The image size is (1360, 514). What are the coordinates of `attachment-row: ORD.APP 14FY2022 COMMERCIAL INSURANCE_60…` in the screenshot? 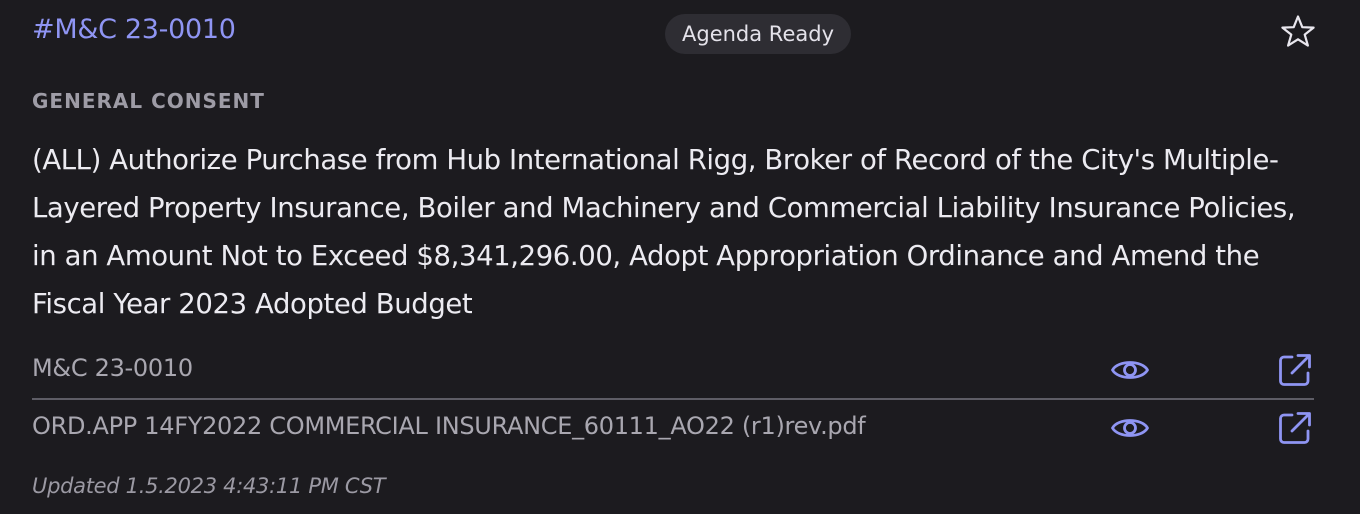 It's located at (673, 429).